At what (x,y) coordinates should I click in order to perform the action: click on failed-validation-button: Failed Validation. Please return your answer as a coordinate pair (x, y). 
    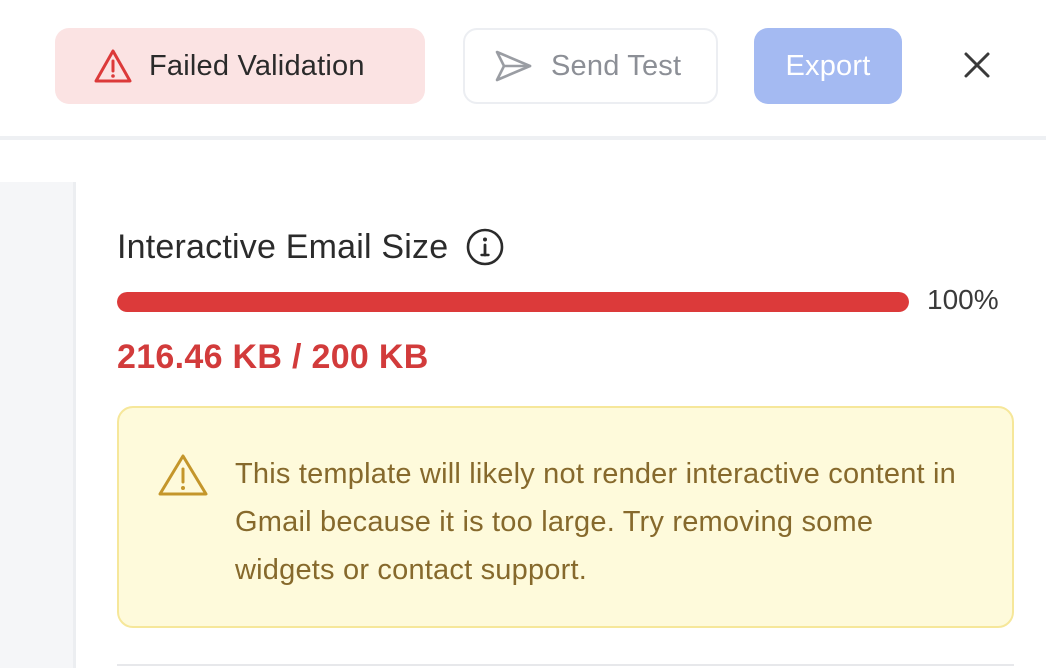
    Looking at the image, I should click on (240, 66).